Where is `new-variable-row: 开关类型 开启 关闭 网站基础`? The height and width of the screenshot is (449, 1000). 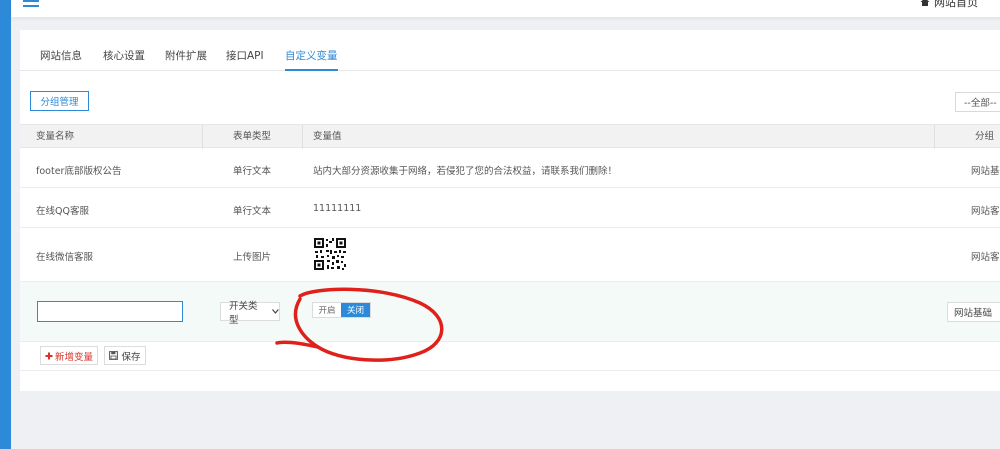
new-variable-row: 开关类型 开启 关闭 网站基础 is located at coordinates (510, 312).